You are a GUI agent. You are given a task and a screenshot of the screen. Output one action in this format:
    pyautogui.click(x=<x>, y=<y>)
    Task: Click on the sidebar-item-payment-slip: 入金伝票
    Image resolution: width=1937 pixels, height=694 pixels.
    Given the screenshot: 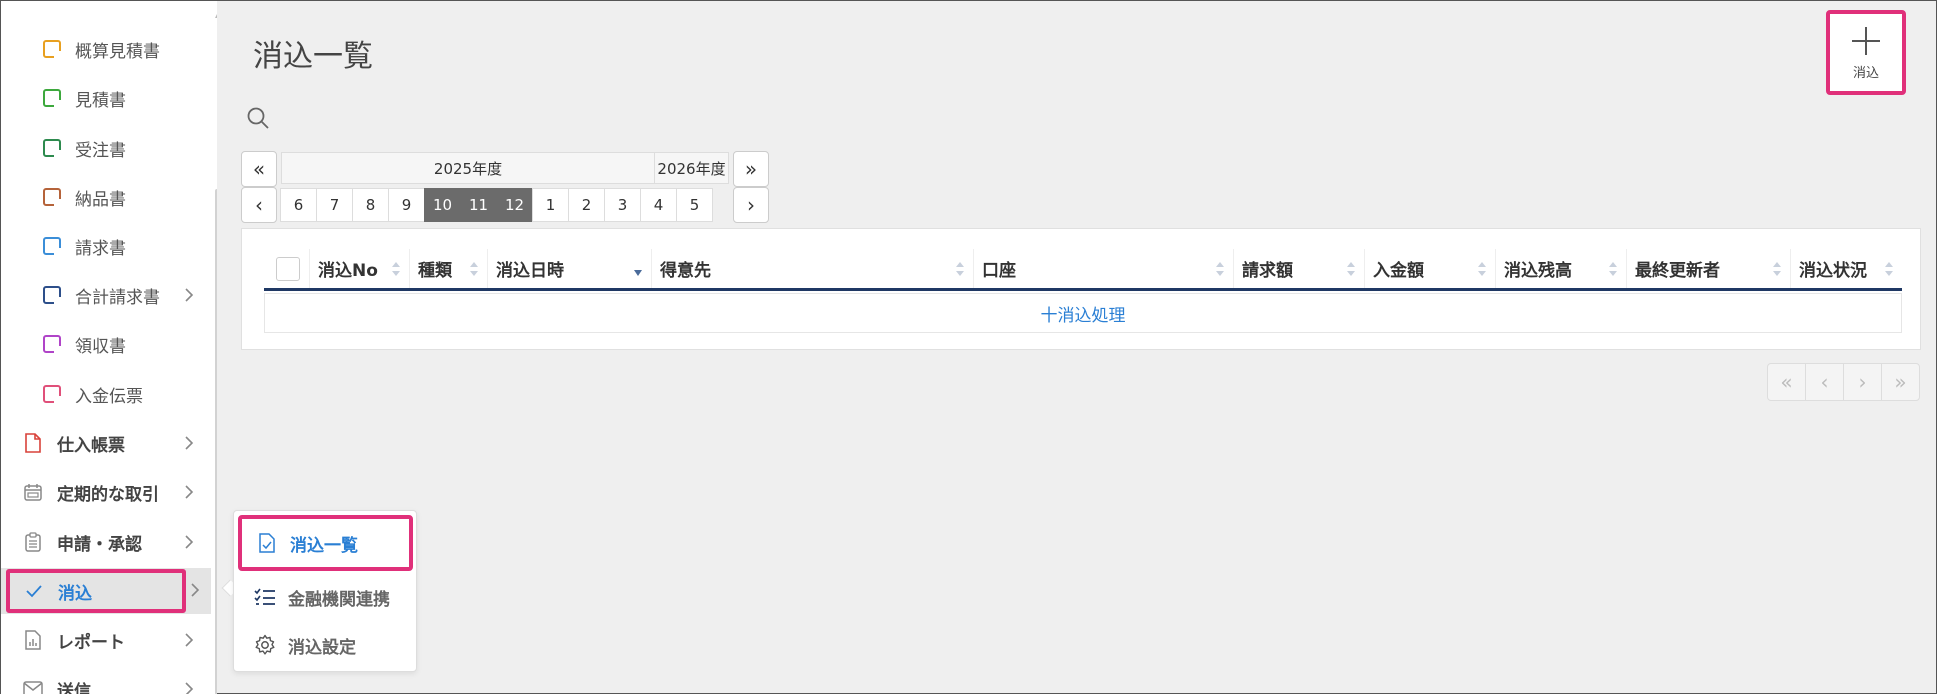 What is the action you would take?
    pyautogui.click(x=106, y=394)
    